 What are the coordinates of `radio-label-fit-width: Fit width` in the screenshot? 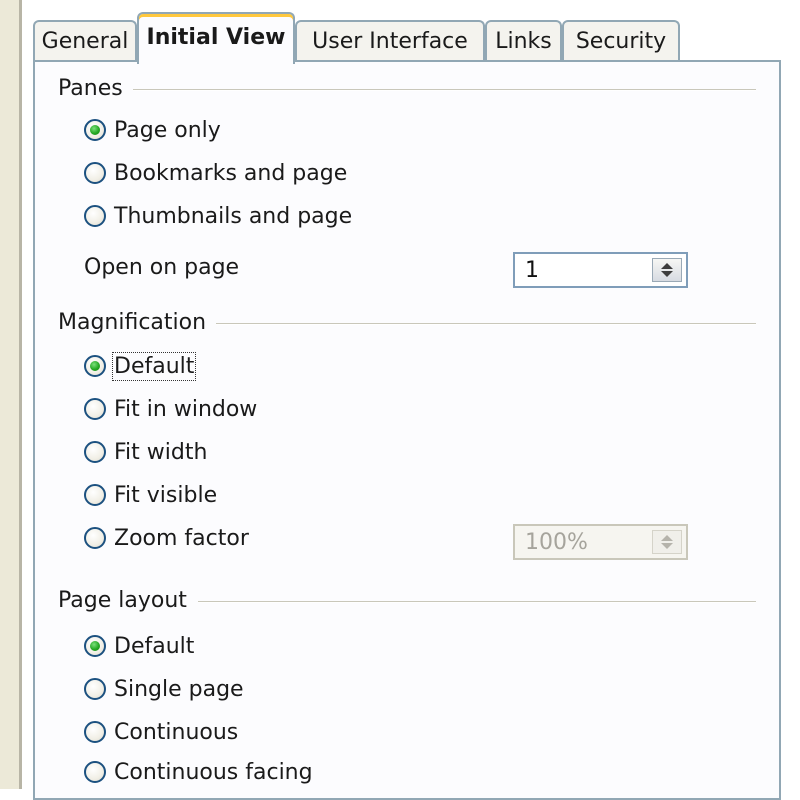 It's located at (161, 452).